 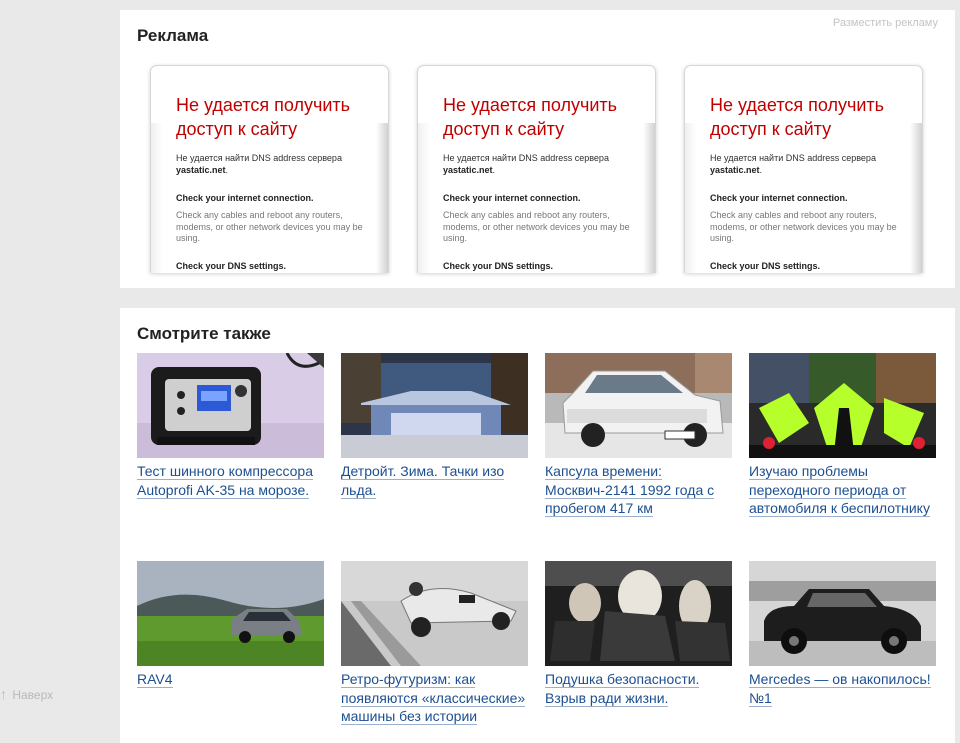 What do you see at coordinates (230, 613) in the screenshot?
I see `toyota-rav4-thumbnail` at bounding box center [230, 613].